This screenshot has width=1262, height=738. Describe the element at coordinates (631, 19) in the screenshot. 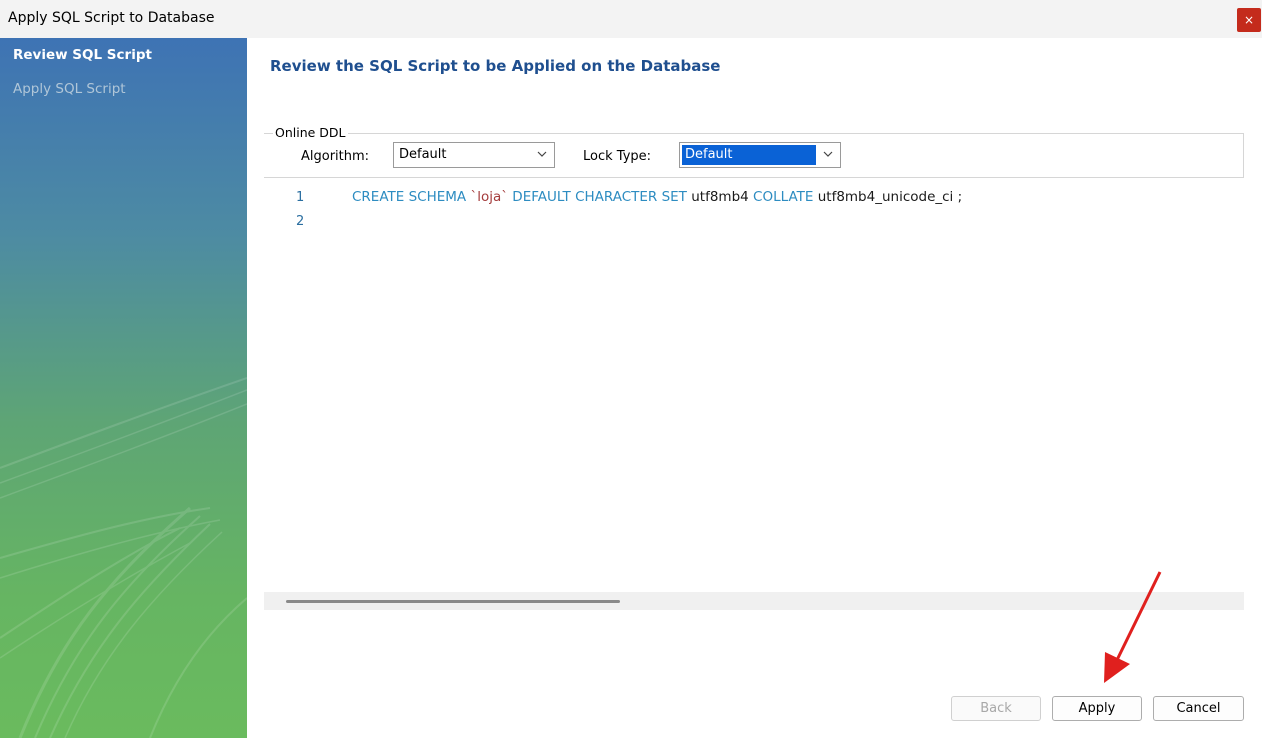

I see `title-bar: Apply SQL Script to Database ×` at that location.